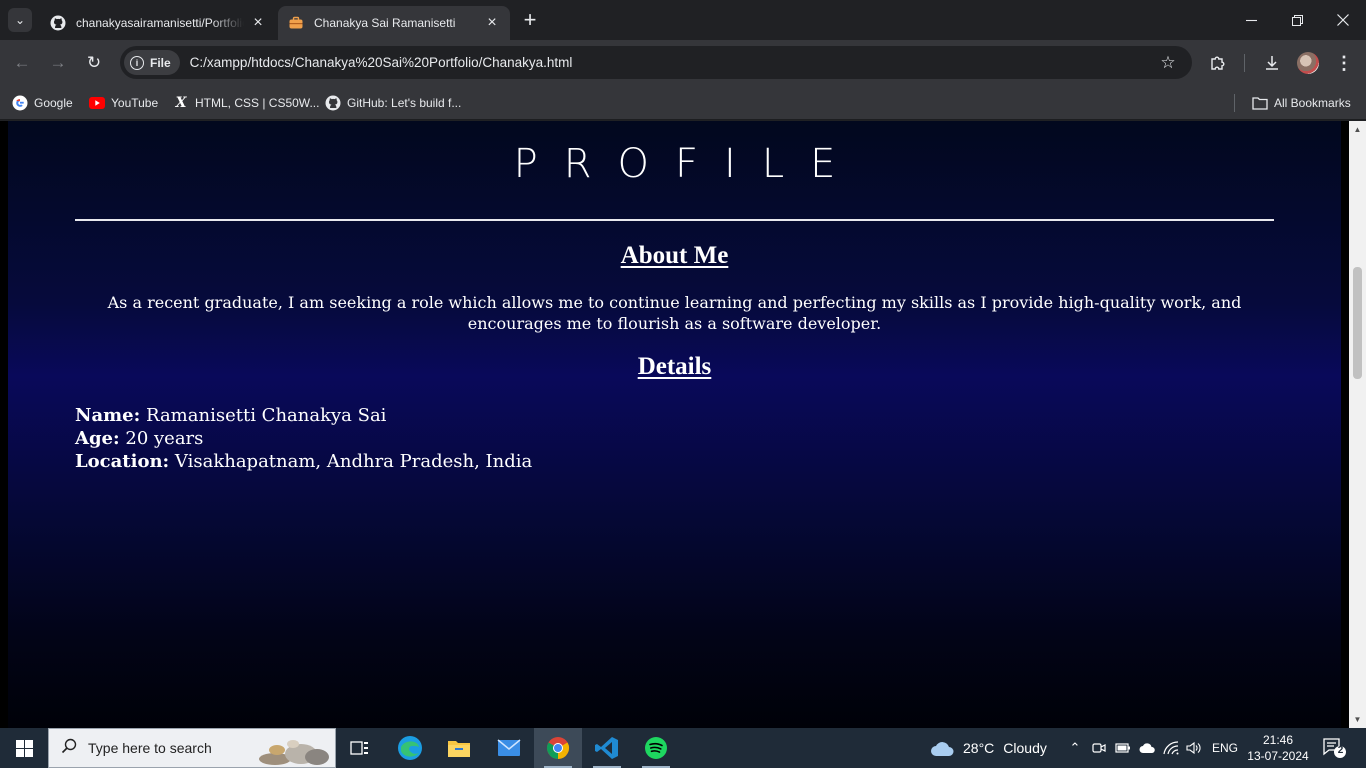  I want to click on detail-age: Age: 20 years, so click(303, 438).